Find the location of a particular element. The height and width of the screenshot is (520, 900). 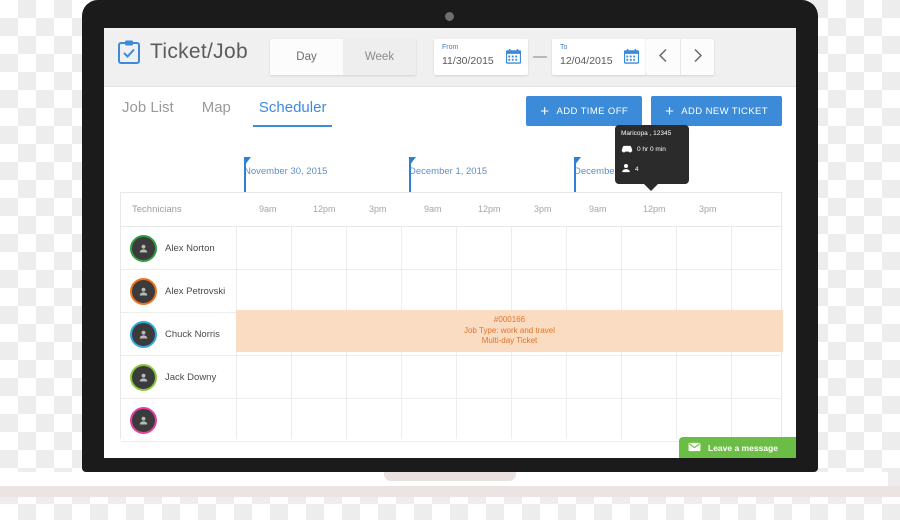

table-row: Alex Norton is located at coordinates (451, 248).